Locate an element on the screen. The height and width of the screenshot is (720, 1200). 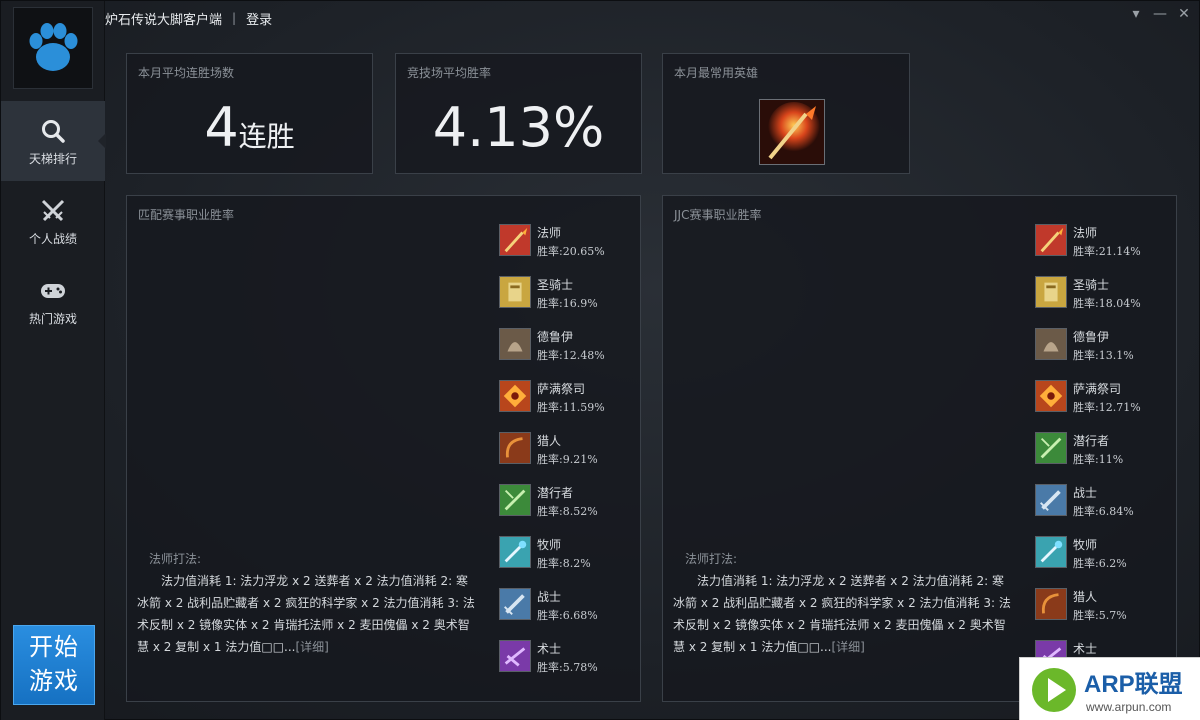
class-win-rate: 胜率:6.84% is located at coordinates (1103, 511).